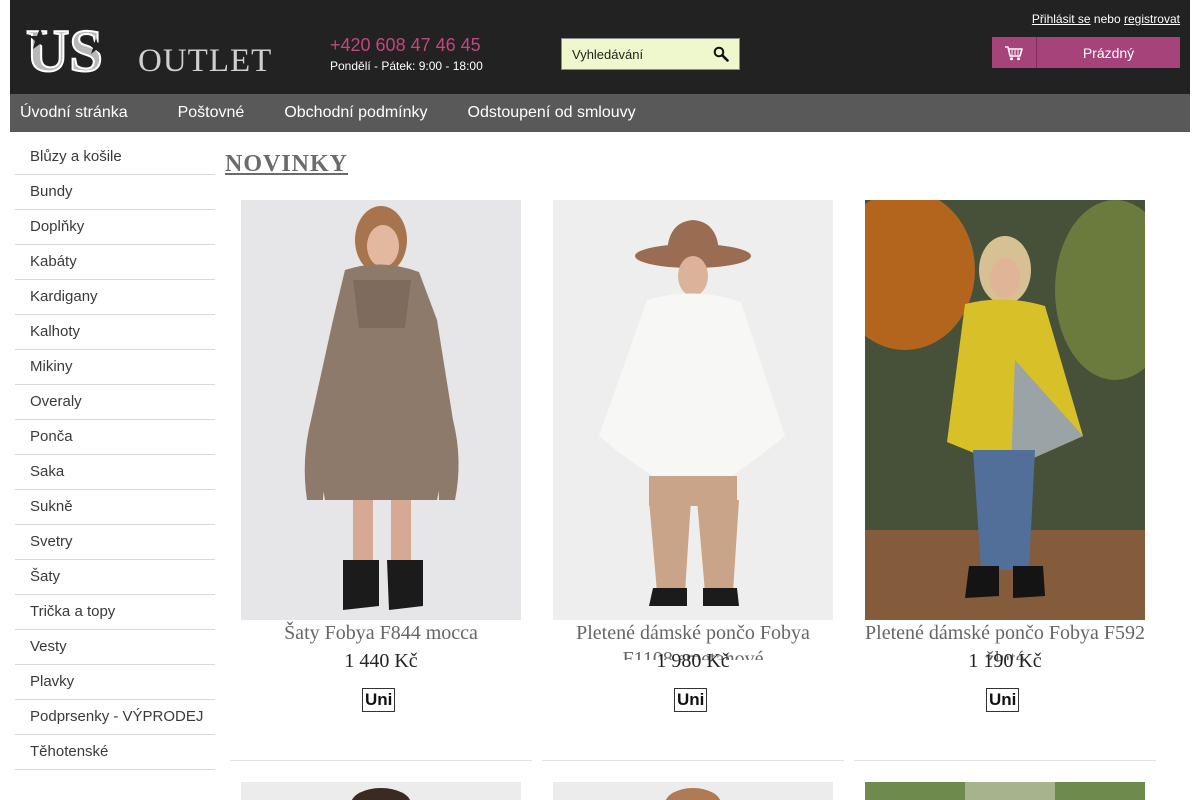  What do you see at coordinates (115, 682) in the screenshot?
I see `category-plavky: Plavky` at bounding box center [115, 682].